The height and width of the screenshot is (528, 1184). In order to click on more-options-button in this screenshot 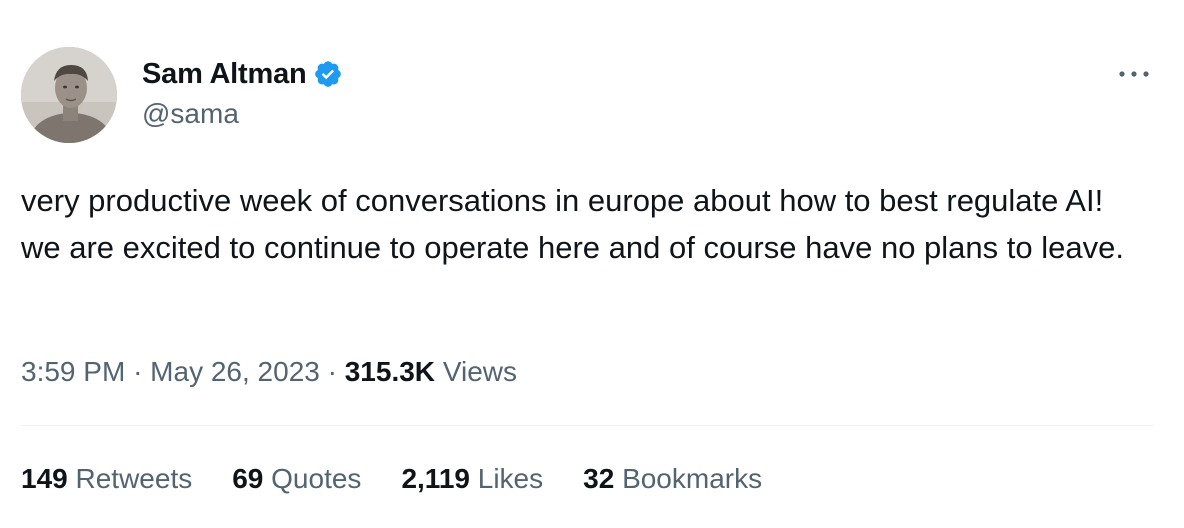, I will do `click(1134, 74)`.